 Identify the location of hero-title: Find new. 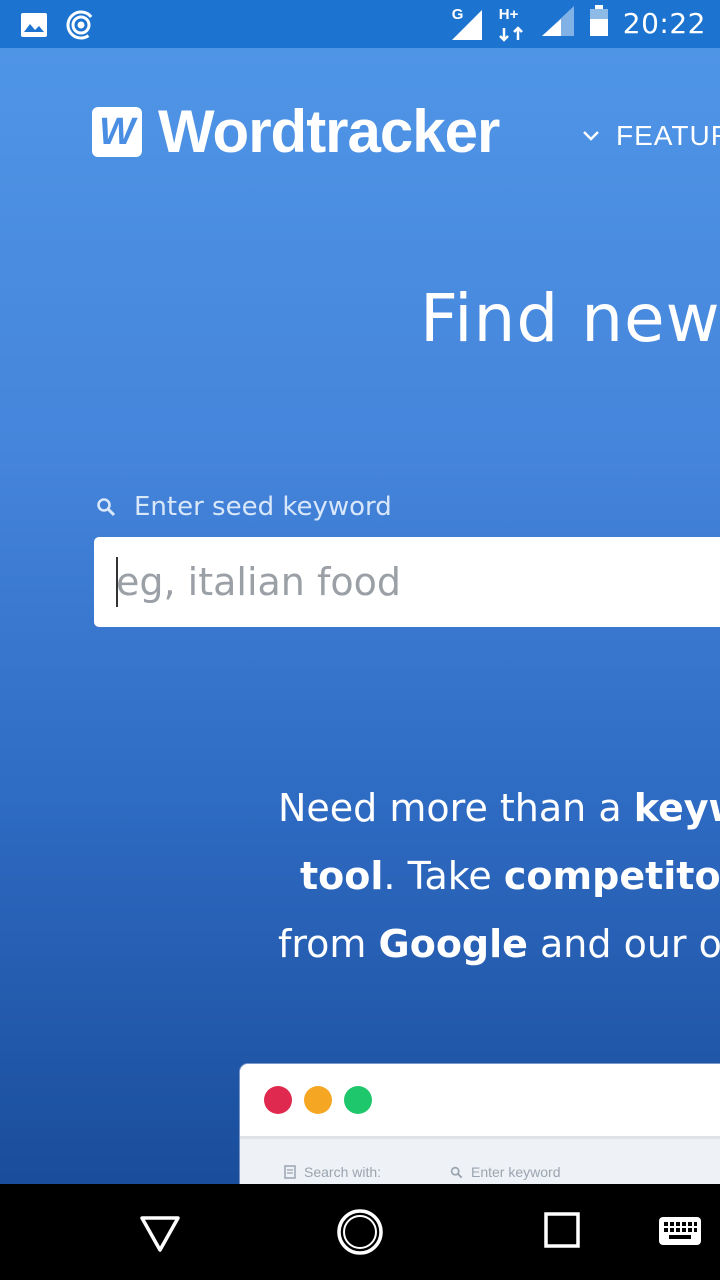
(570, 318).